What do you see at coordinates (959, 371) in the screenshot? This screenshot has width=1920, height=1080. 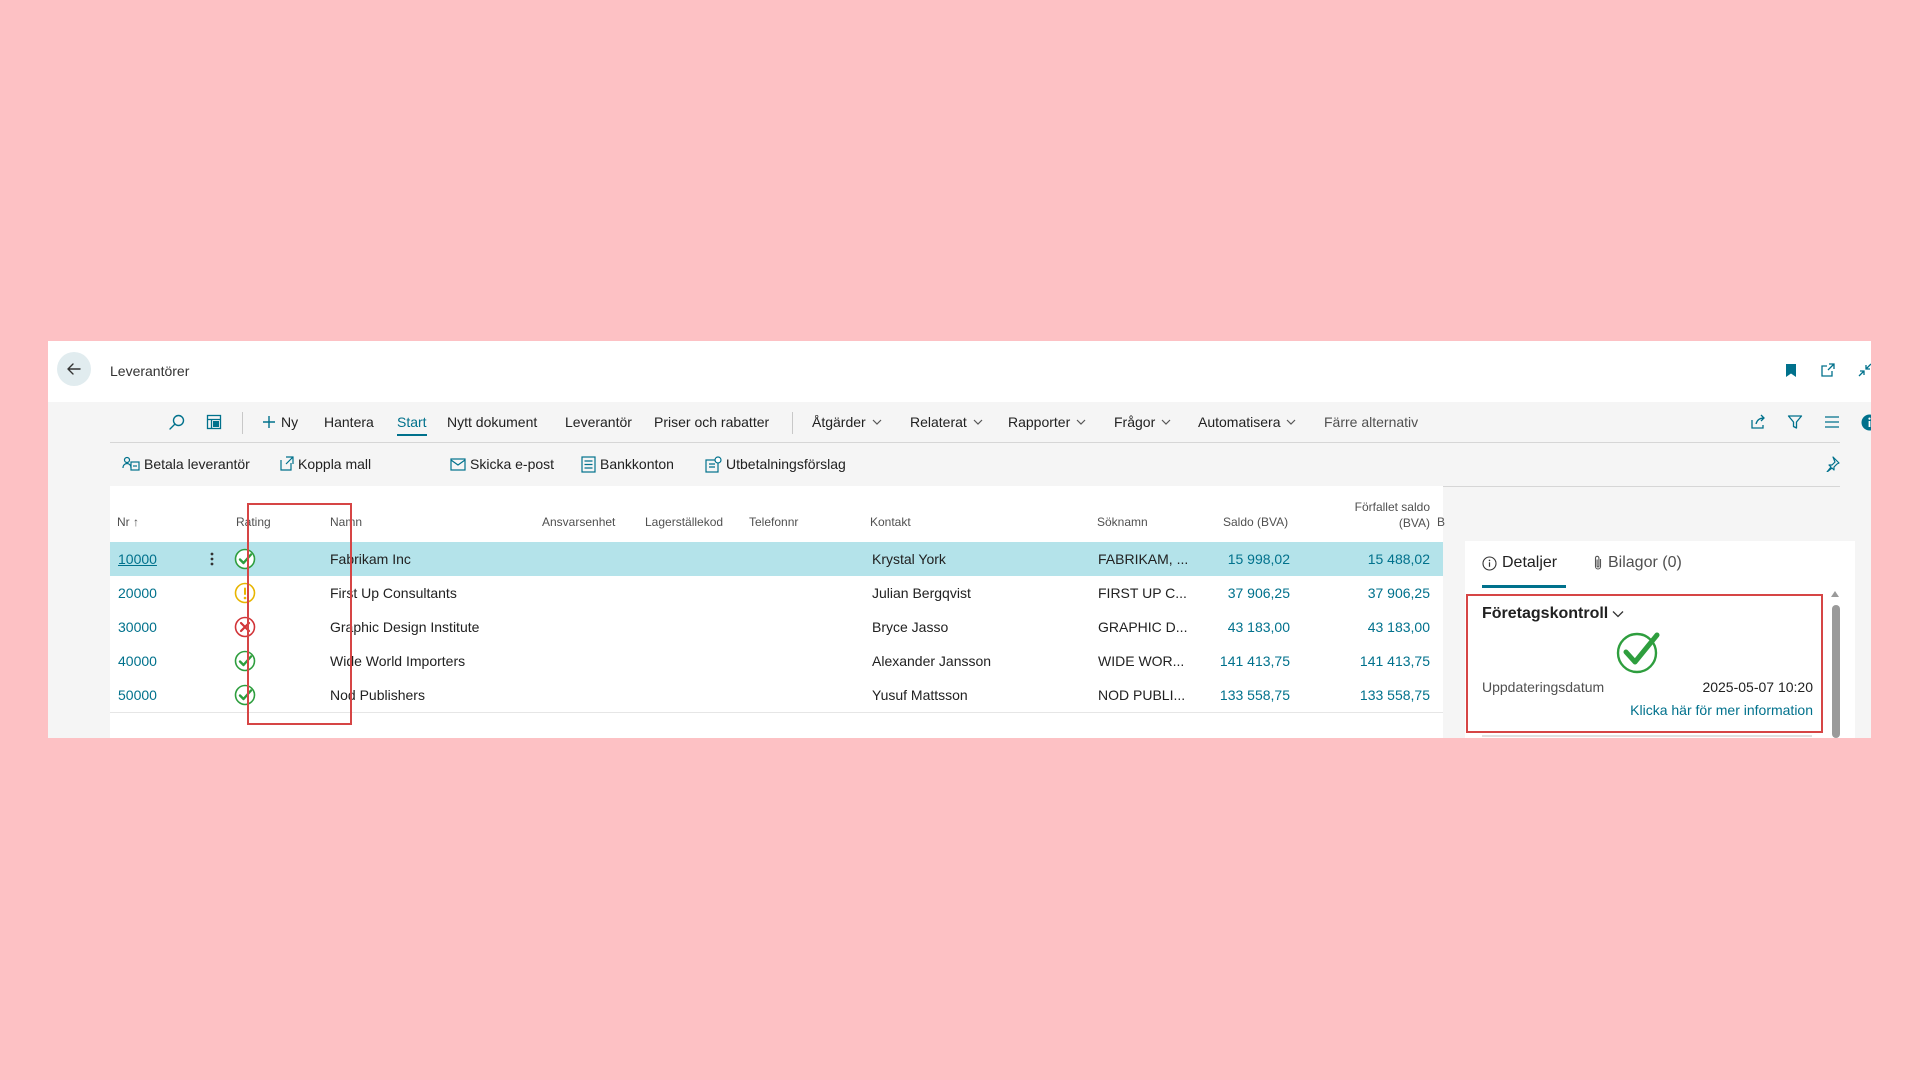 I see `title-bar: Leverantörer` at bounding box center [959, 371].